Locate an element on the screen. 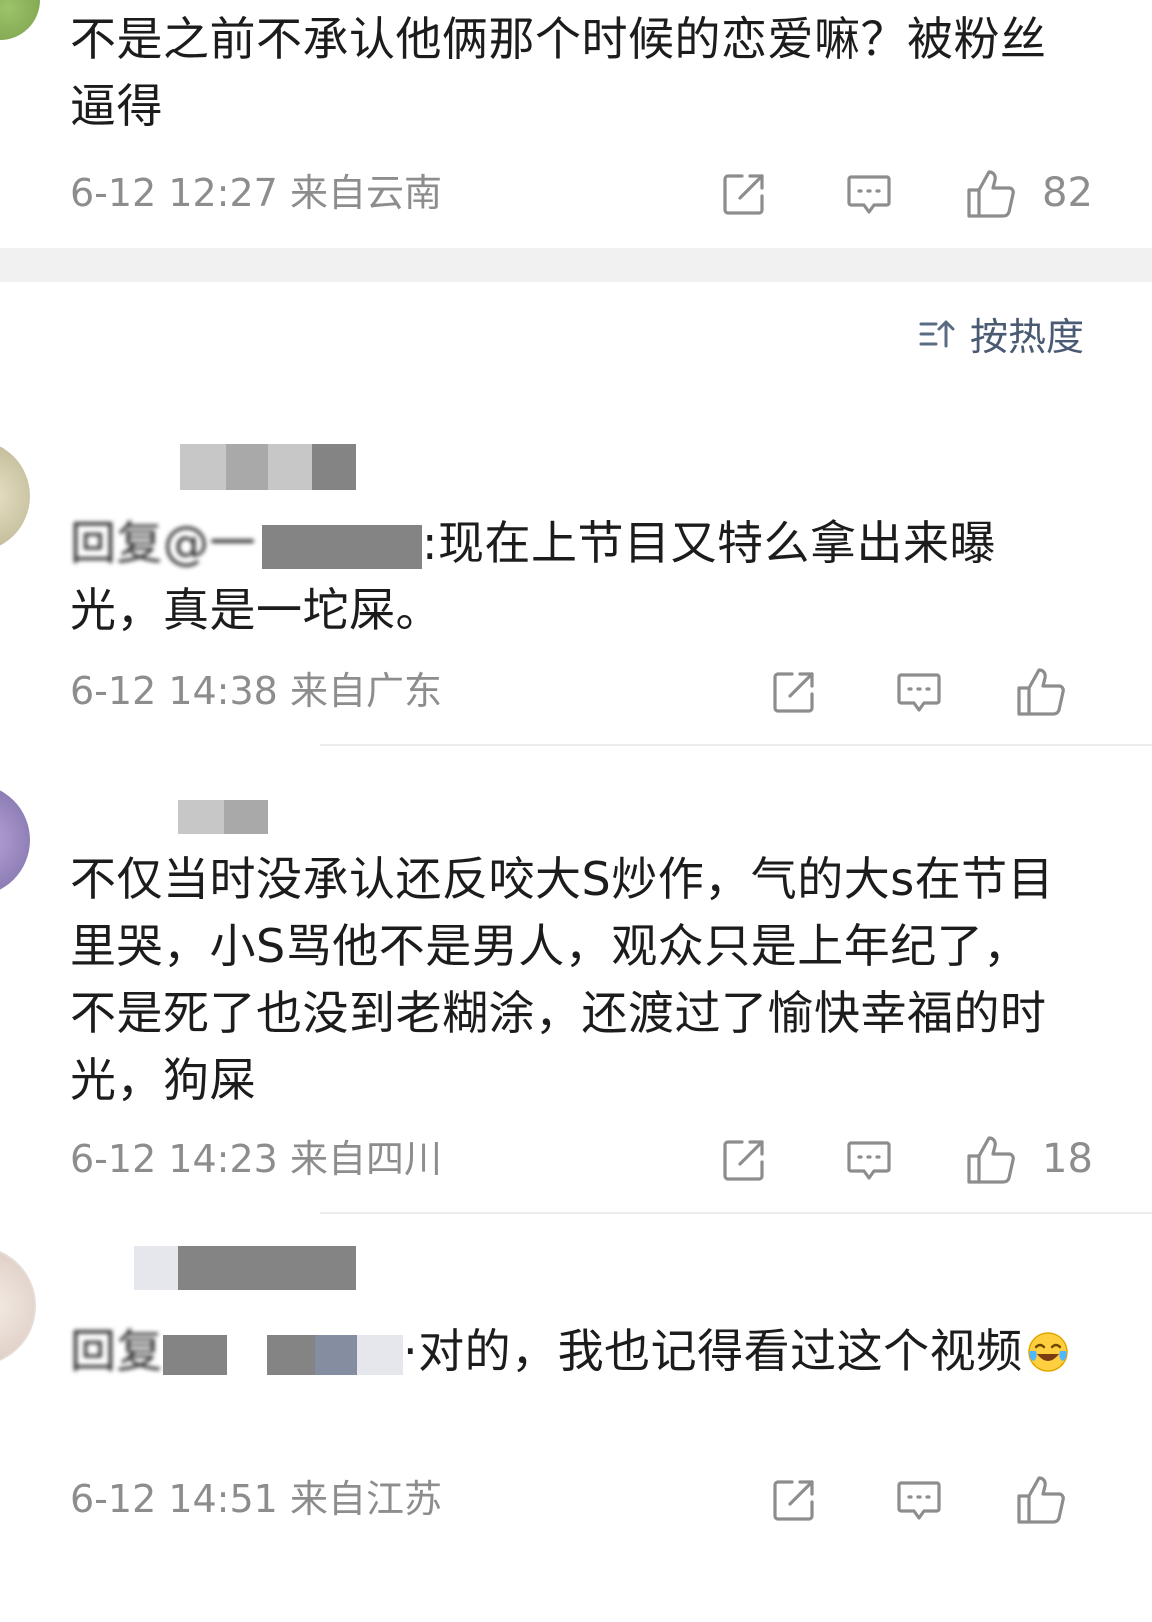 This screenshot has width=1152, height=1622. sort-icon is located at coordinates (937, 334).